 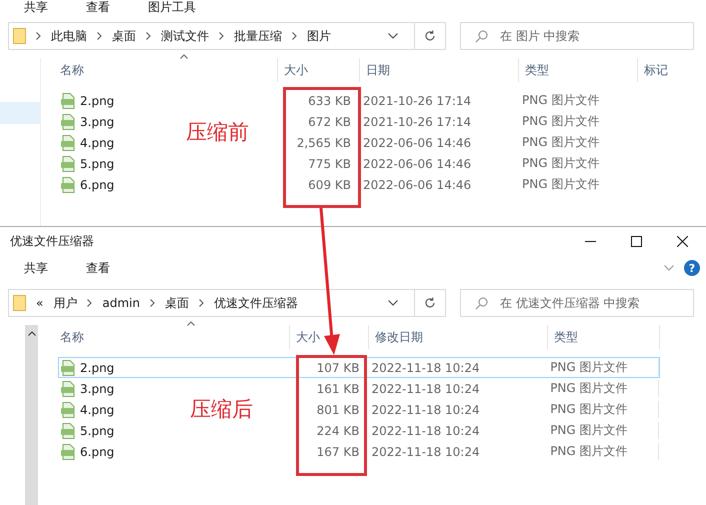 What do you see at coordinates (52, 241) in the screenshot?
I see `window-title: 优速文件压缩器` at bounding box center [52, 241].